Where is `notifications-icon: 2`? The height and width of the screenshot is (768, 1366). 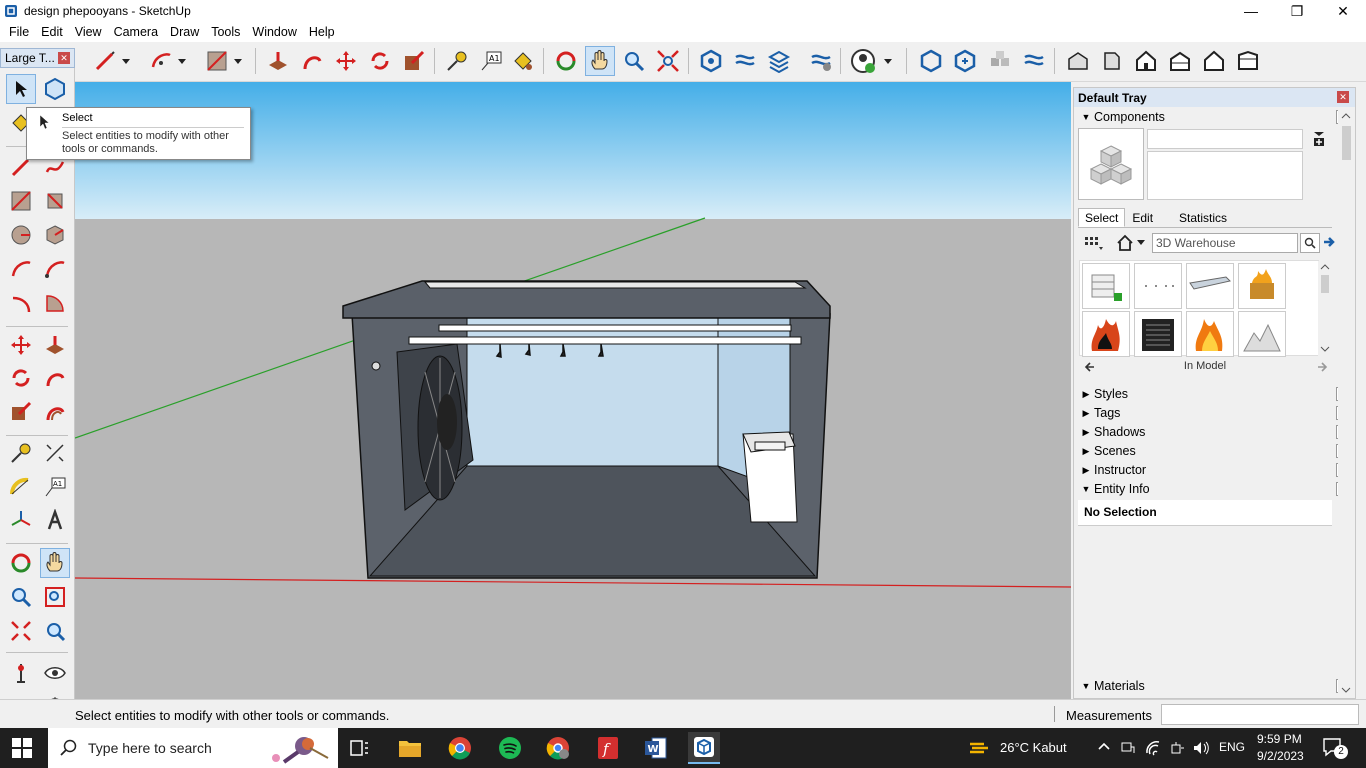
notifications-icon: 2 is located at coordinates (1335, 748).